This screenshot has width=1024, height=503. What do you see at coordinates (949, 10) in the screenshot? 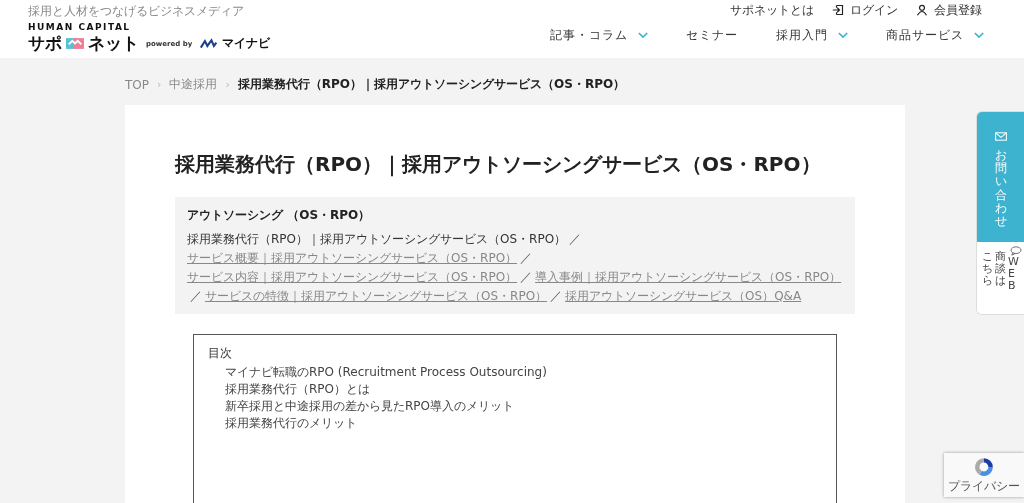
I see `utility-link: 会員登録` at bounding box center [949, 10].